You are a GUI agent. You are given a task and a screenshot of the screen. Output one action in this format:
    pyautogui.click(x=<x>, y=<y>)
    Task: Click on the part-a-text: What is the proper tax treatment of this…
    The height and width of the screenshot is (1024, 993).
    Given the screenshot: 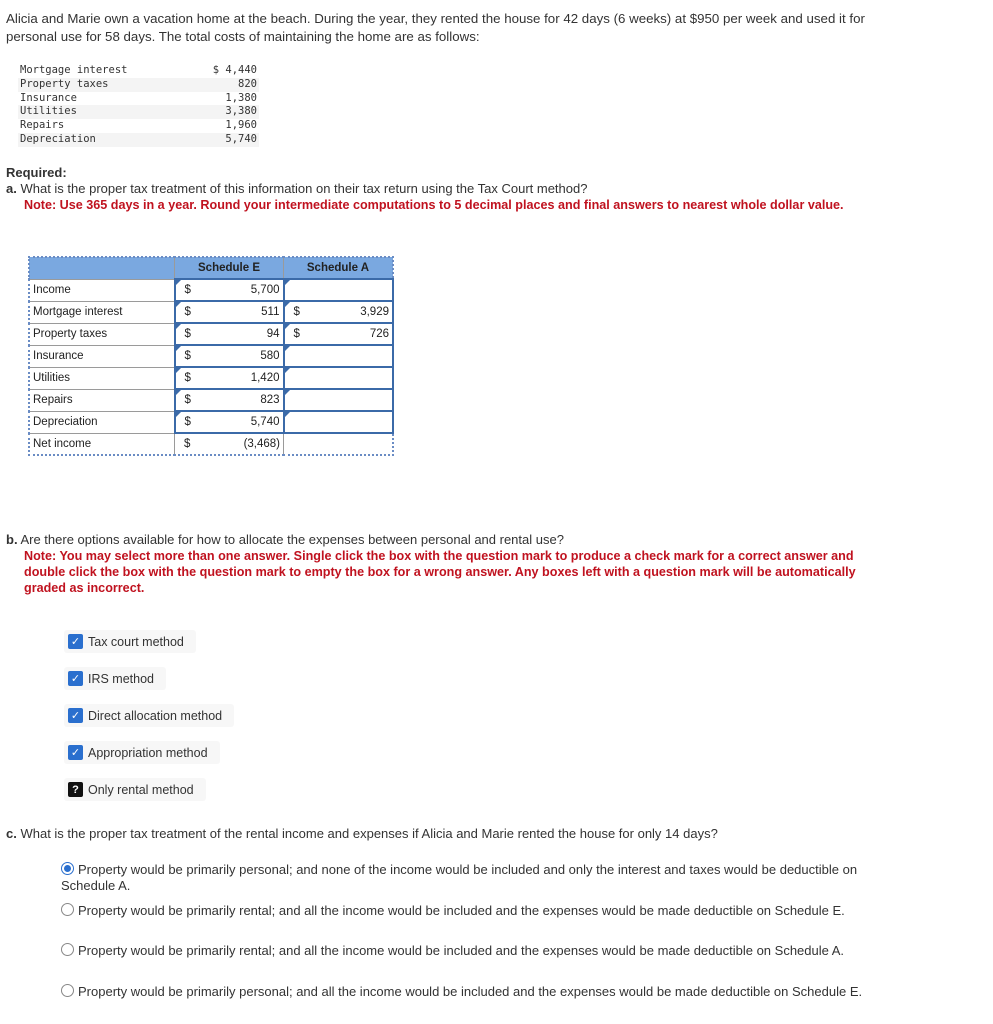 What is the action you would take?
    pyautogui.click(x=304, y=188)
    